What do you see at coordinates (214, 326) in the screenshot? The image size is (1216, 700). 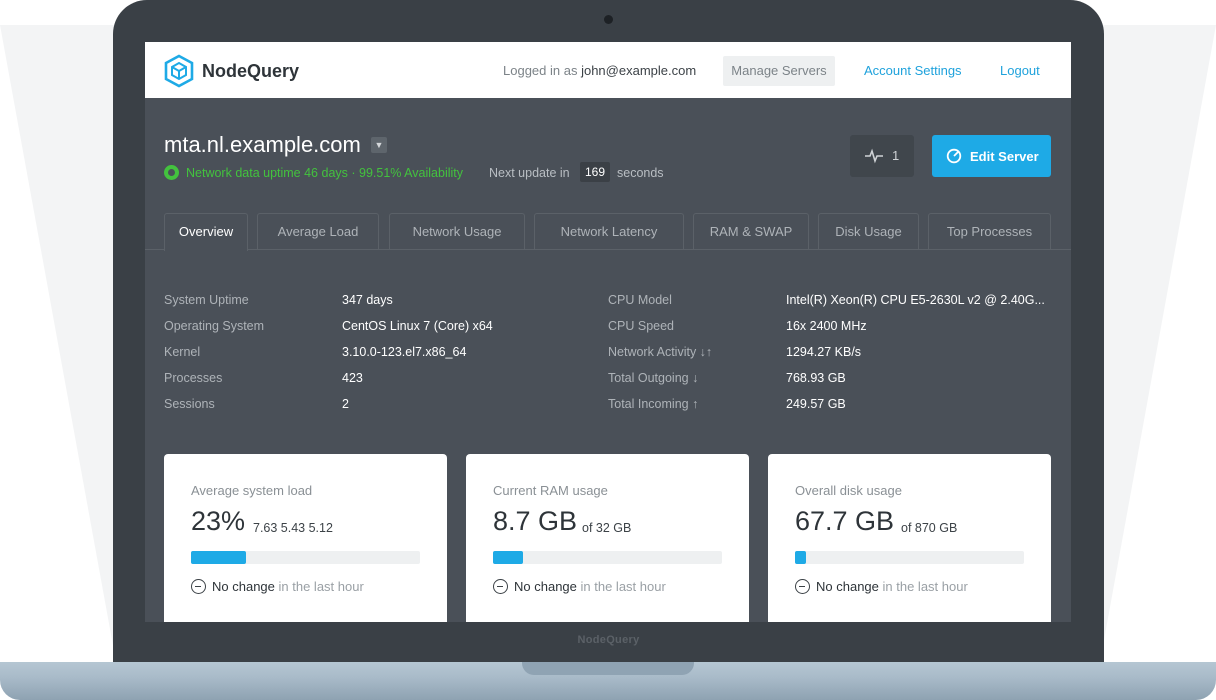 I see `info-label-operating-system: Operating System` at bounding box center [214, 326].